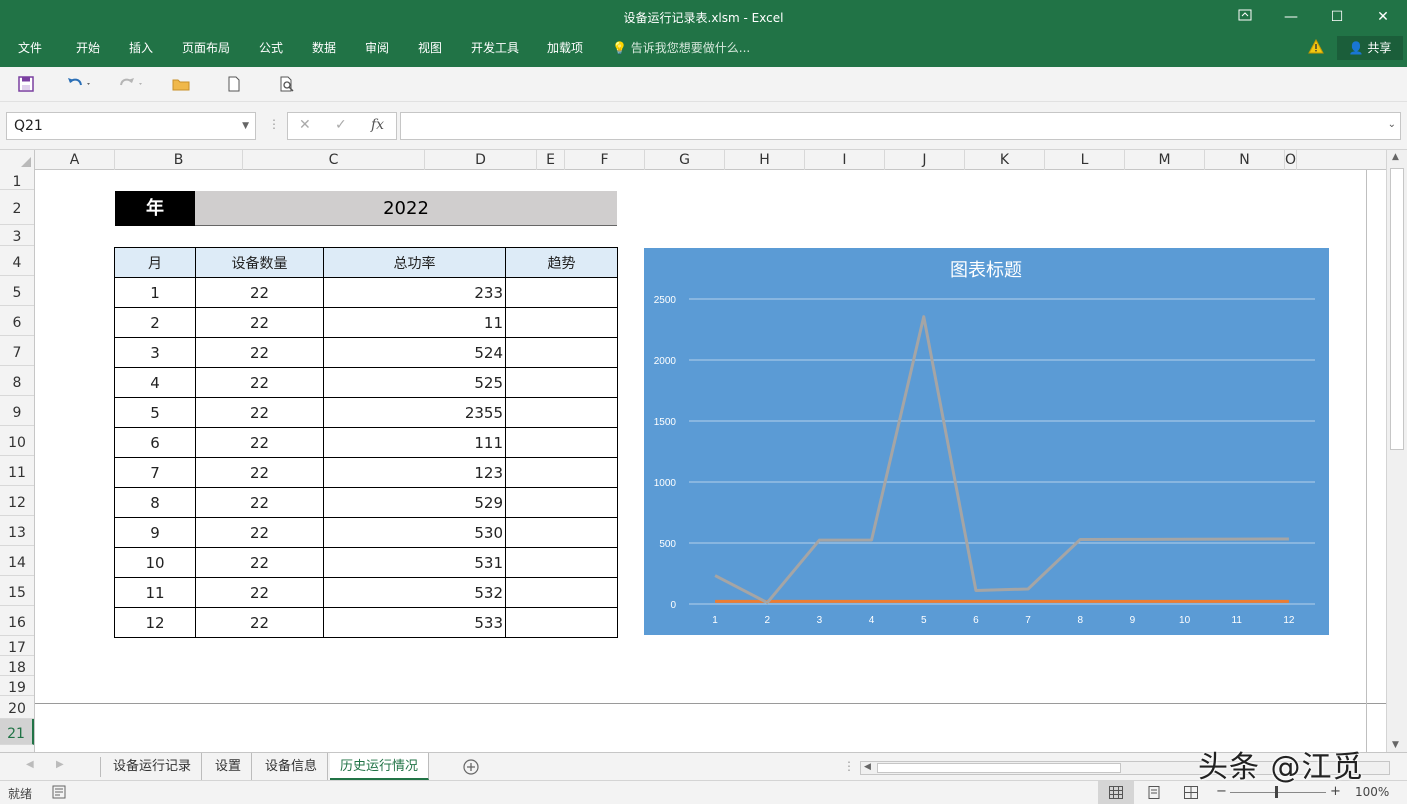 The width and height of the screenshot is (1407, 804). I want to click on year-label: 年, so click(155, 208).